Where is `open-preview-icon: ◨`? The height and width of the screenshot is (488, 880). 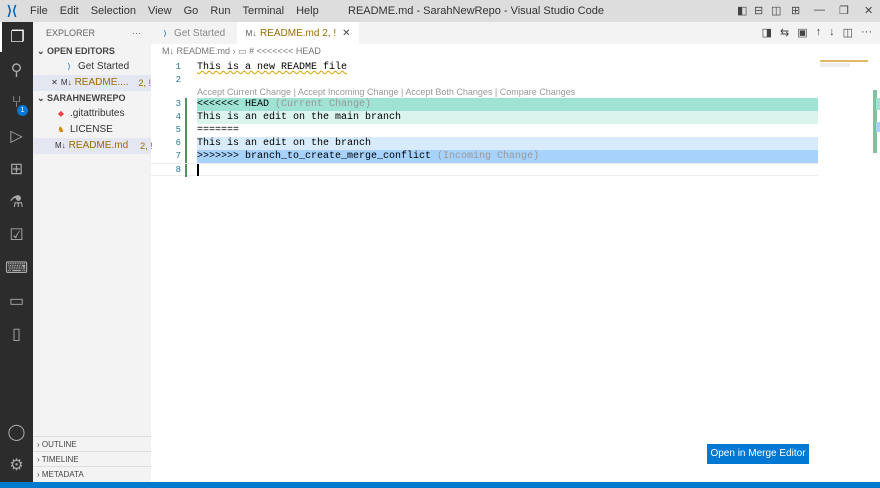
open-preview-icon: ◨ is located at coordinates (767, 32).